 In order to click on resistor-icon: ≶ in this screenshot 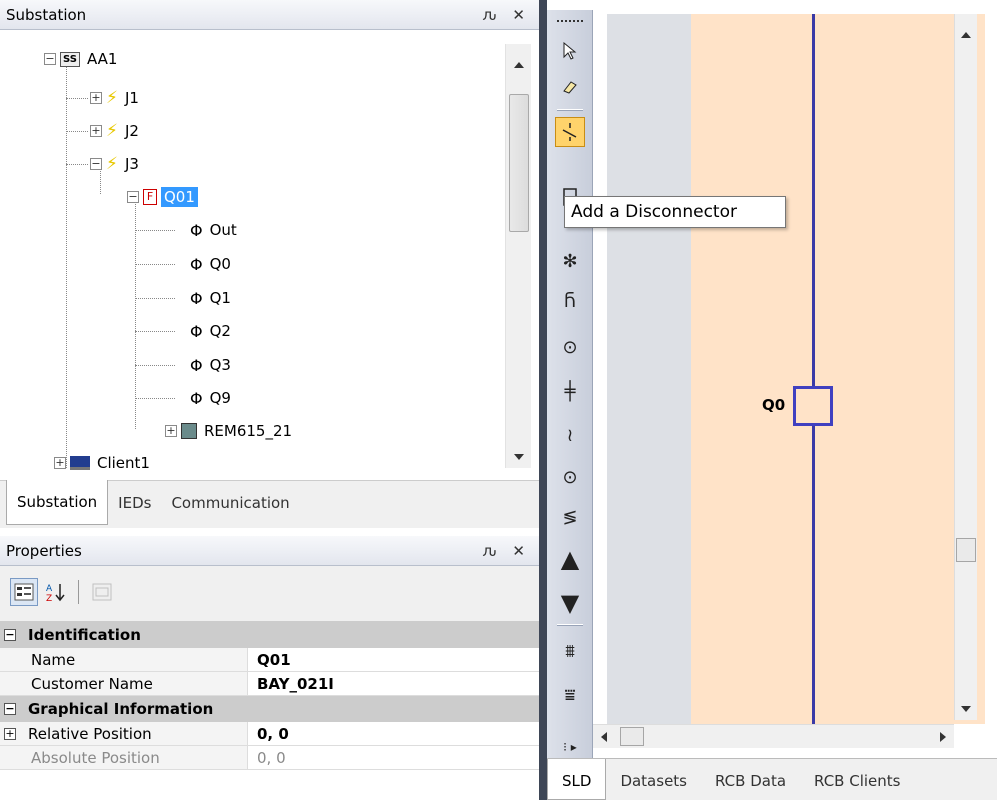, I will do `click(570, 517)`.